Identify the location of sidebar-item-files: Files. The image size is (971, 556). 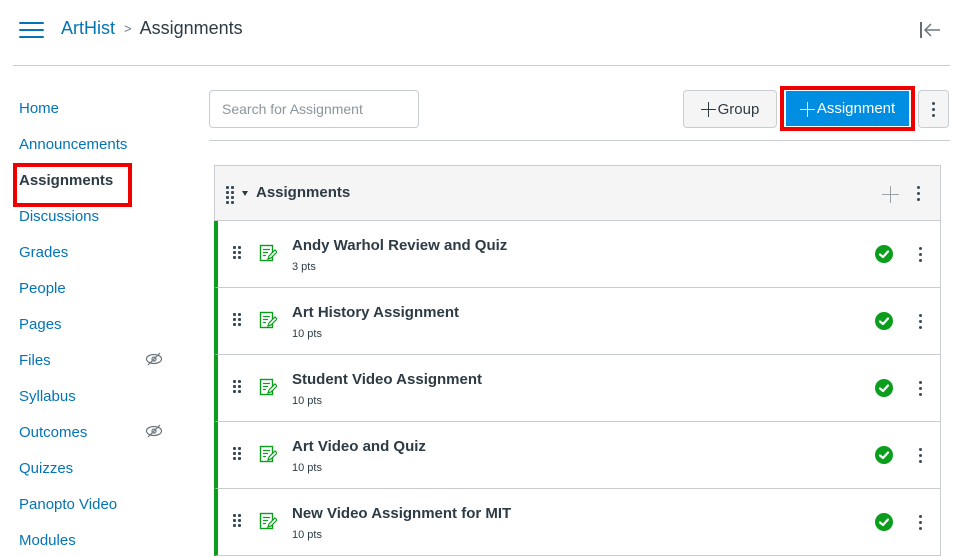
(95, 360).